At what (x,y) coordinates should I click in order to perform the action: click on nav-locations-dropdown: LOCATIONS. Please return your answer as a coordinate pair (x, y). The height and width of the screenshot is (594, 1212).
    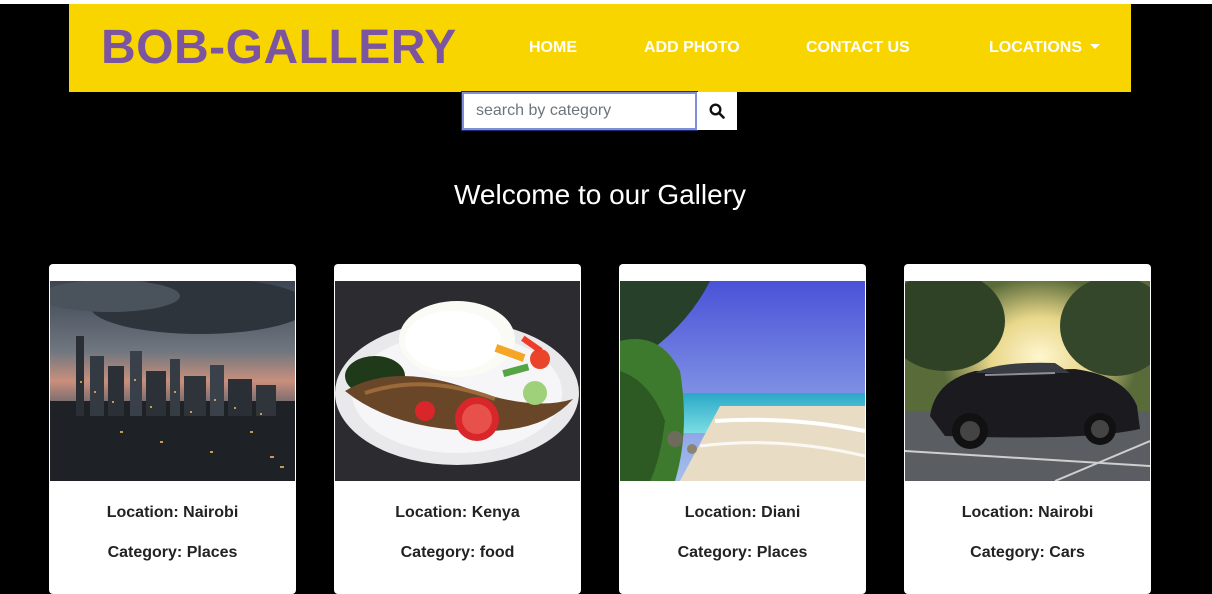
    Looking at the image, I should click on (1045, 48).